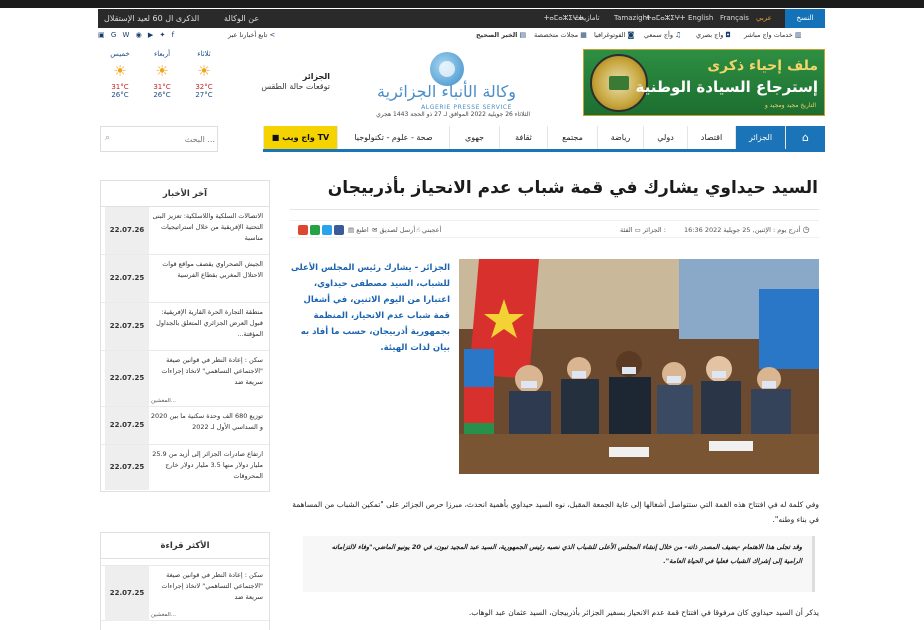  What do you see at coordinates (639, 366) in the screenshot?
I see `article-photo` at bounding box center [639, 366].